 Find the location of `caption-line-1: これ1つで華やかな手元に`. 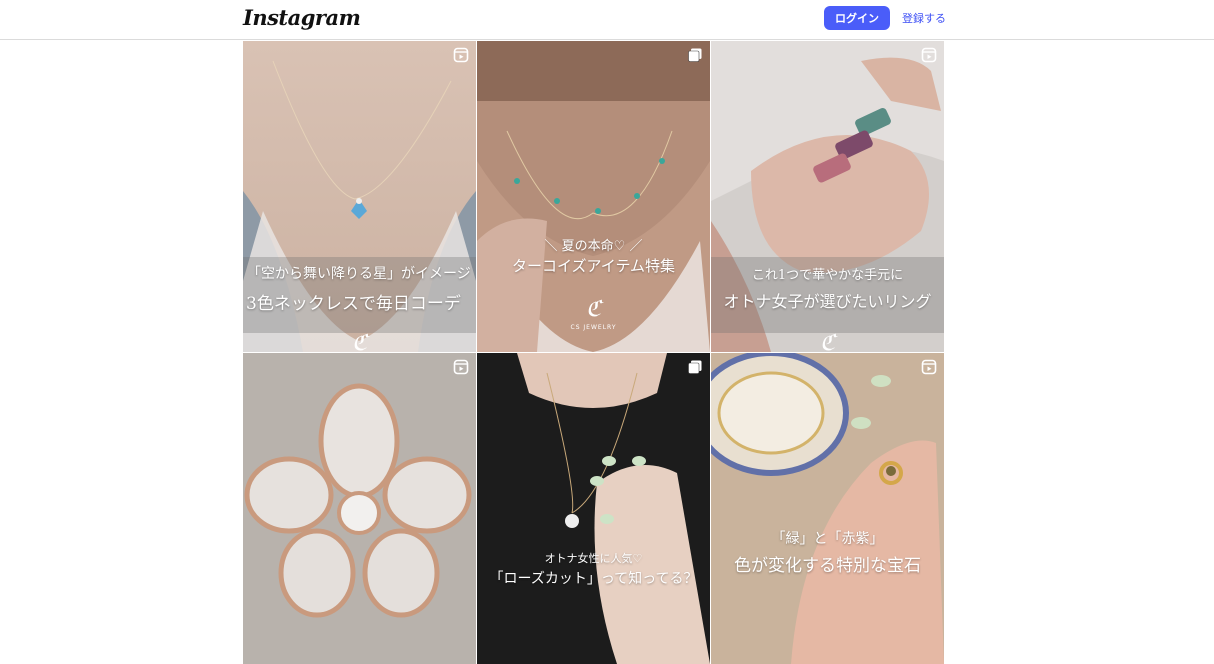

caption-line-1: これ1つで華やかな手元に is located at coordinates (827, 275).